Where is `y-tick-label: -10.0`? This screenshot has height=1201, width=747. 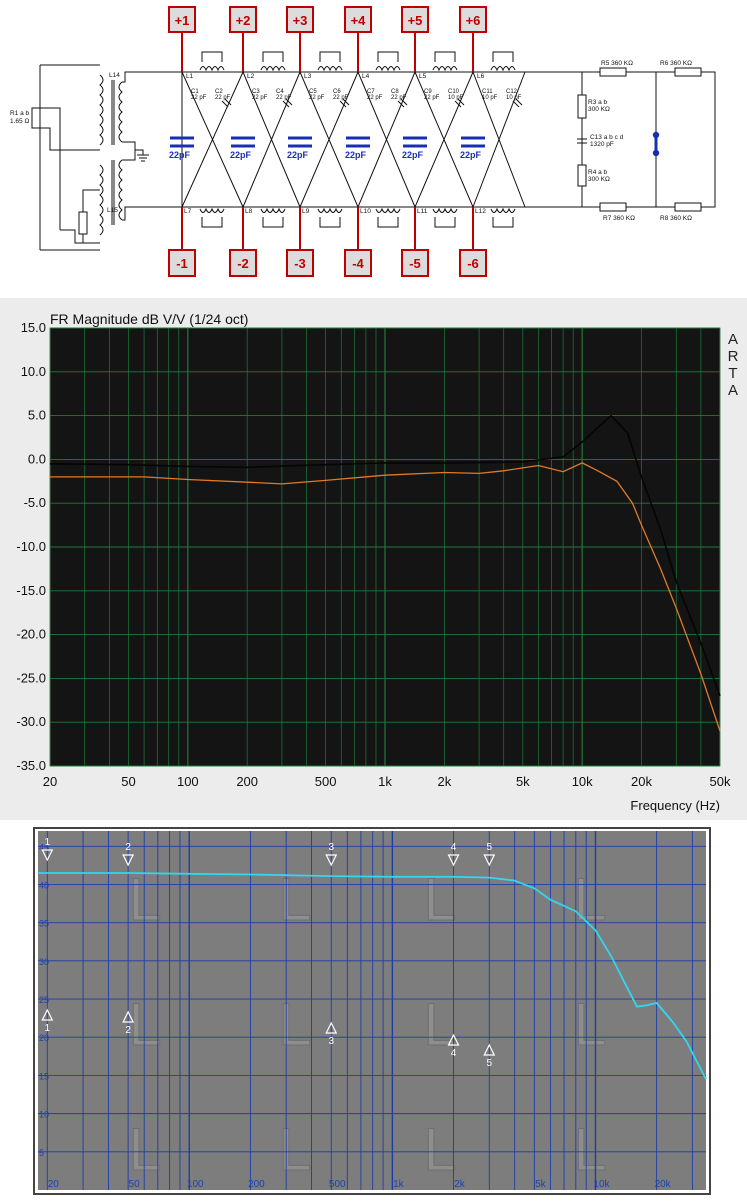 y-tick-label: -10.0 is located at coordinates (31, 546).